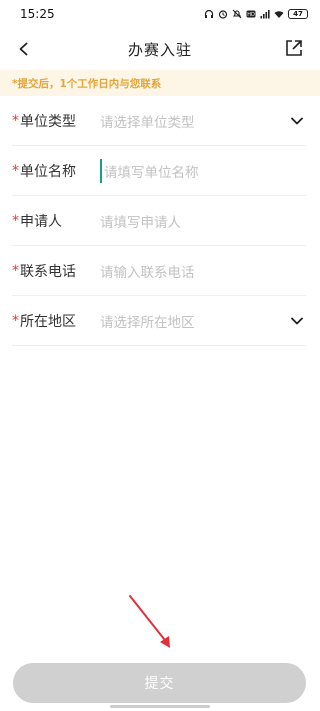  I want to click on notice-banner: *提交后，1个工作日内与您联系, so click(160, 83).